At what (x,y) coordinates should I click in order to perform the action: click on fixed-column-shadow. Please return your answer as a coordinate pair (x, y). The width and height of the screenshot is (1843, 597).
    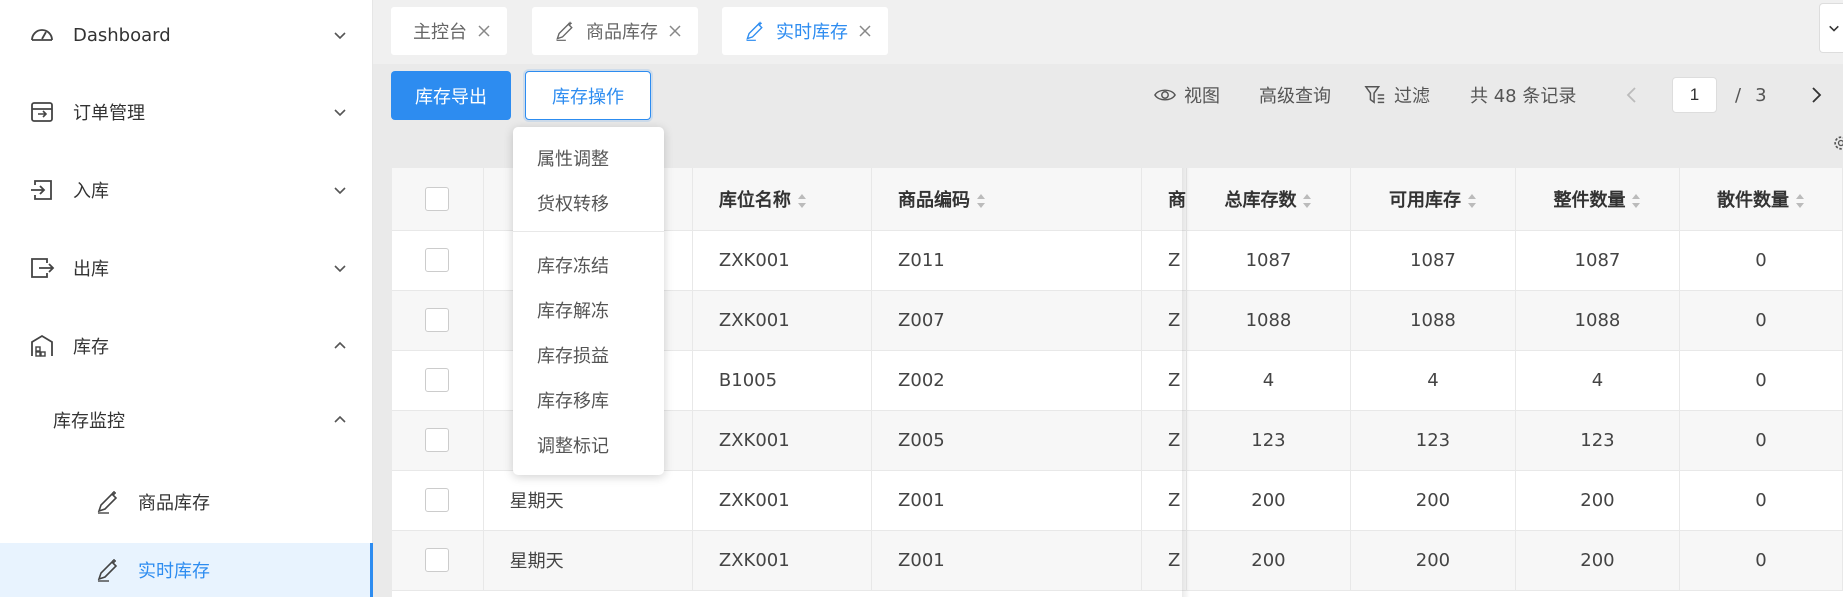
    Looking at the image, I should click on (1186, 382).